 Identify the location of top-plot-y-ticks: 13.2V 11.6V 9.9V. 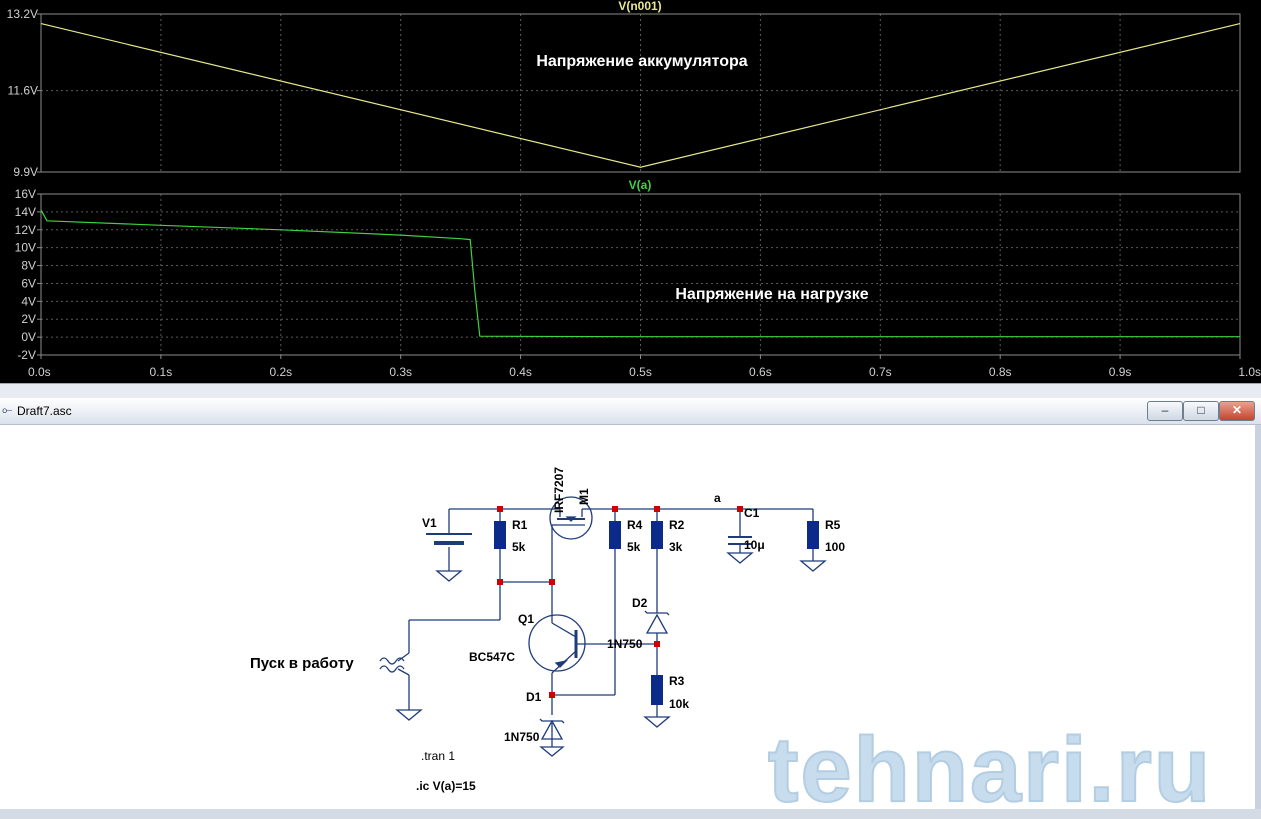
(24, 93).